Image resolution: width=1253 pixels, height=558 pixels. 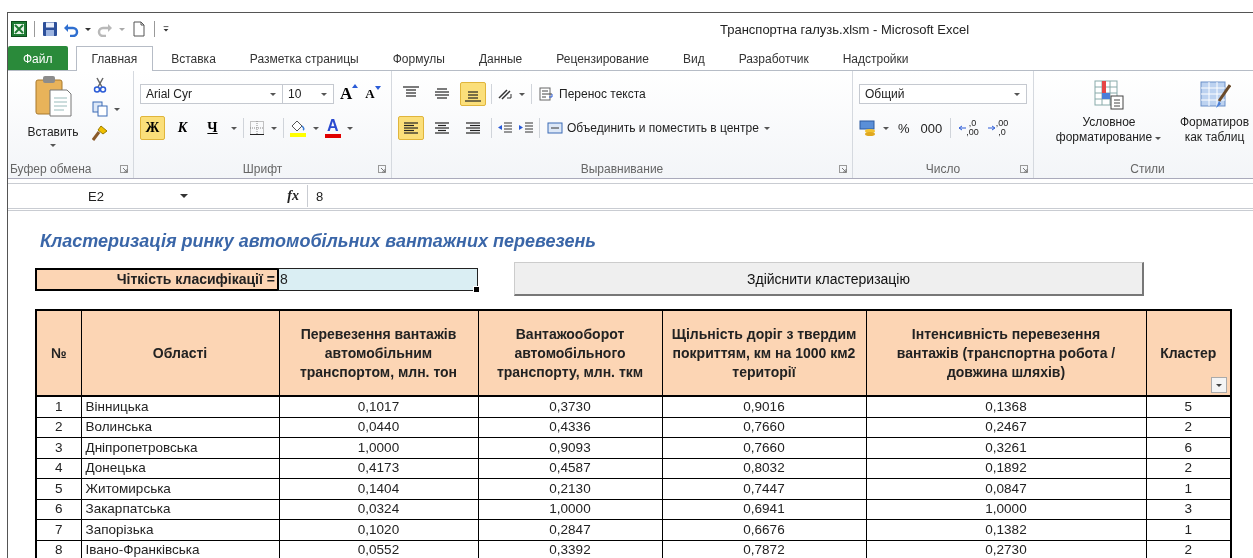 I want to click on formula-field: 8, so click(x=316, y=196).